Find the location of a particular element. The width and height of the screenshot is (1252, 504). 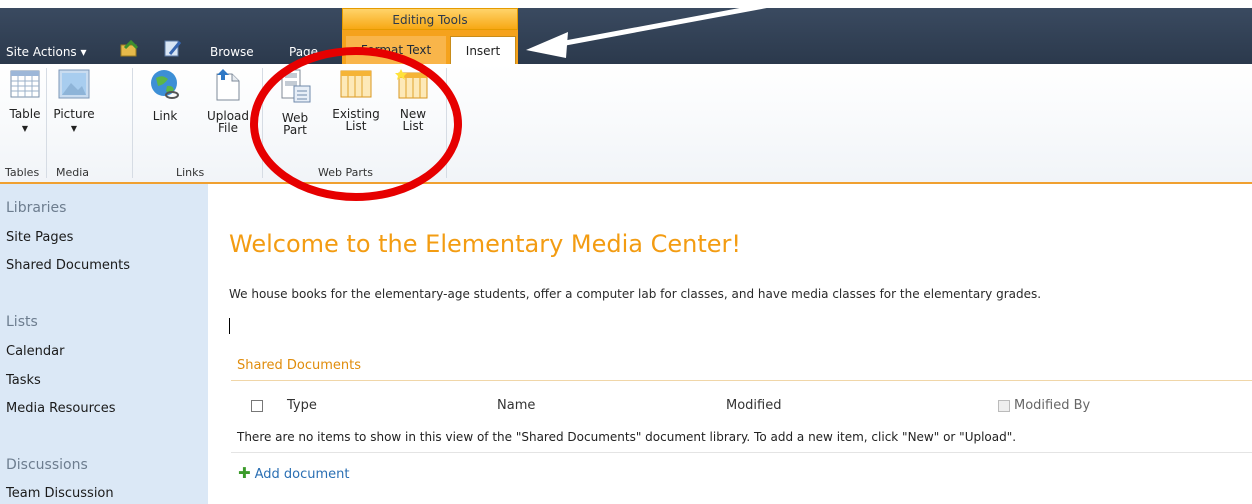

link-label: Link is located at coordinates (165, 116).